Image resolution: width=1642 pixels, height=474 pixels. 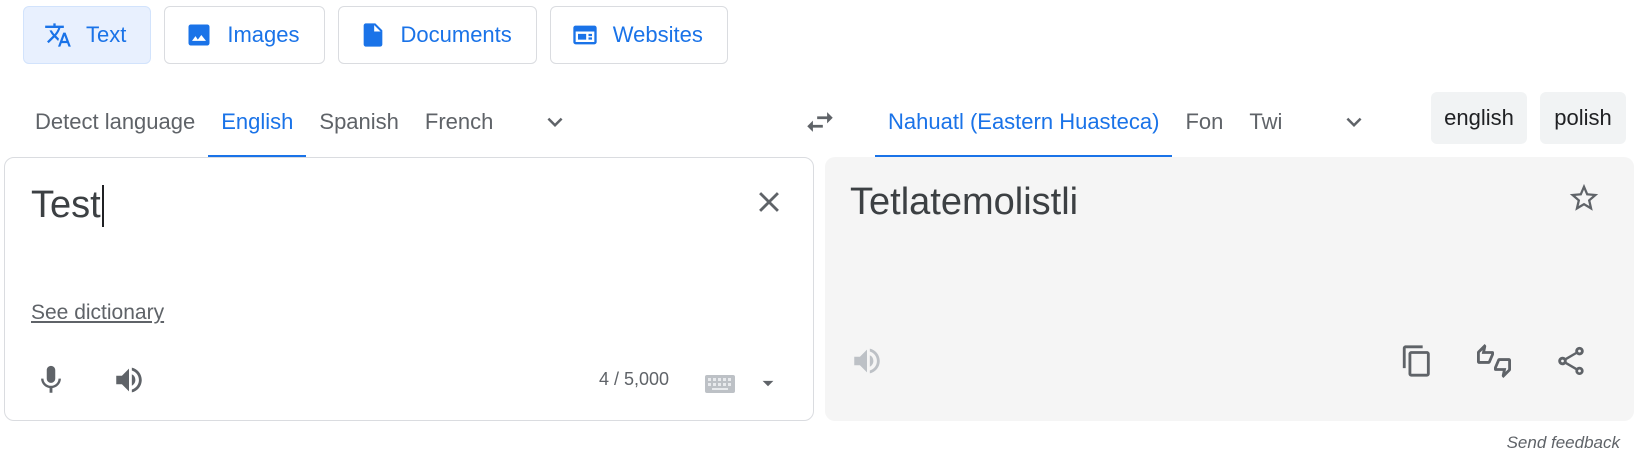 I want to click on source-lang-french: French, so click(x=459, y=122).